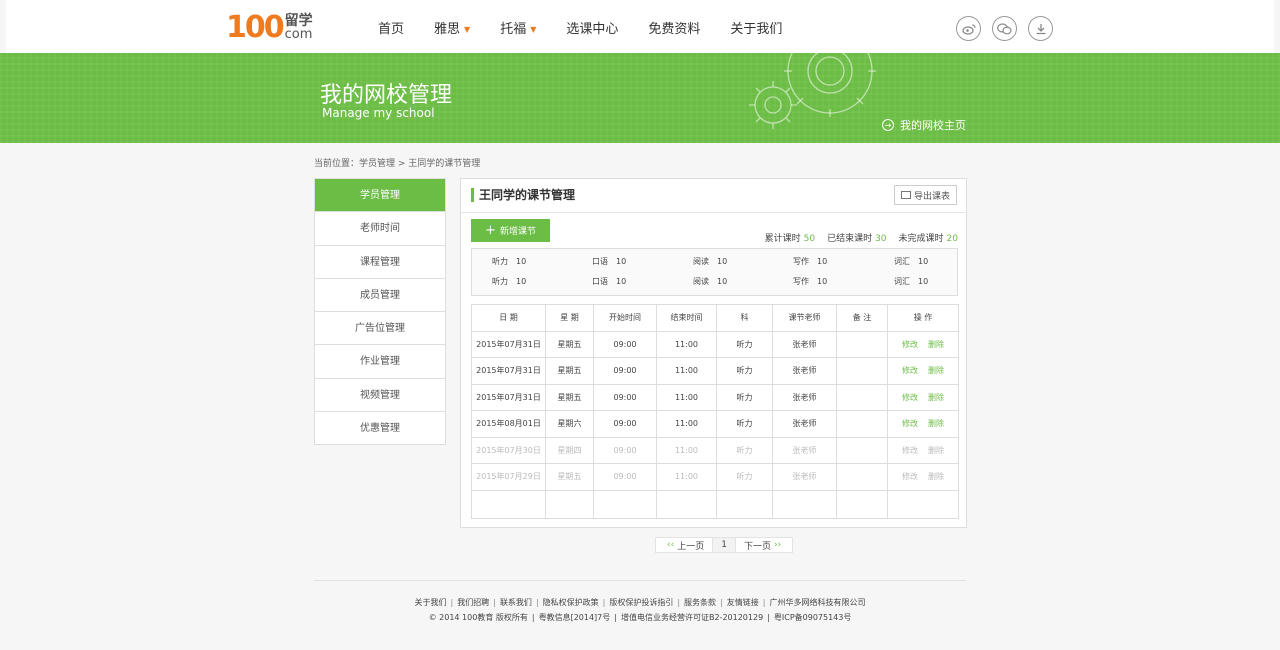 The image size is (1280, 650). What do you see at coordinates (380, 362) in the screenshot?
I see `sidebar-item-5: 作业管理` at bounding box center [380, 362].